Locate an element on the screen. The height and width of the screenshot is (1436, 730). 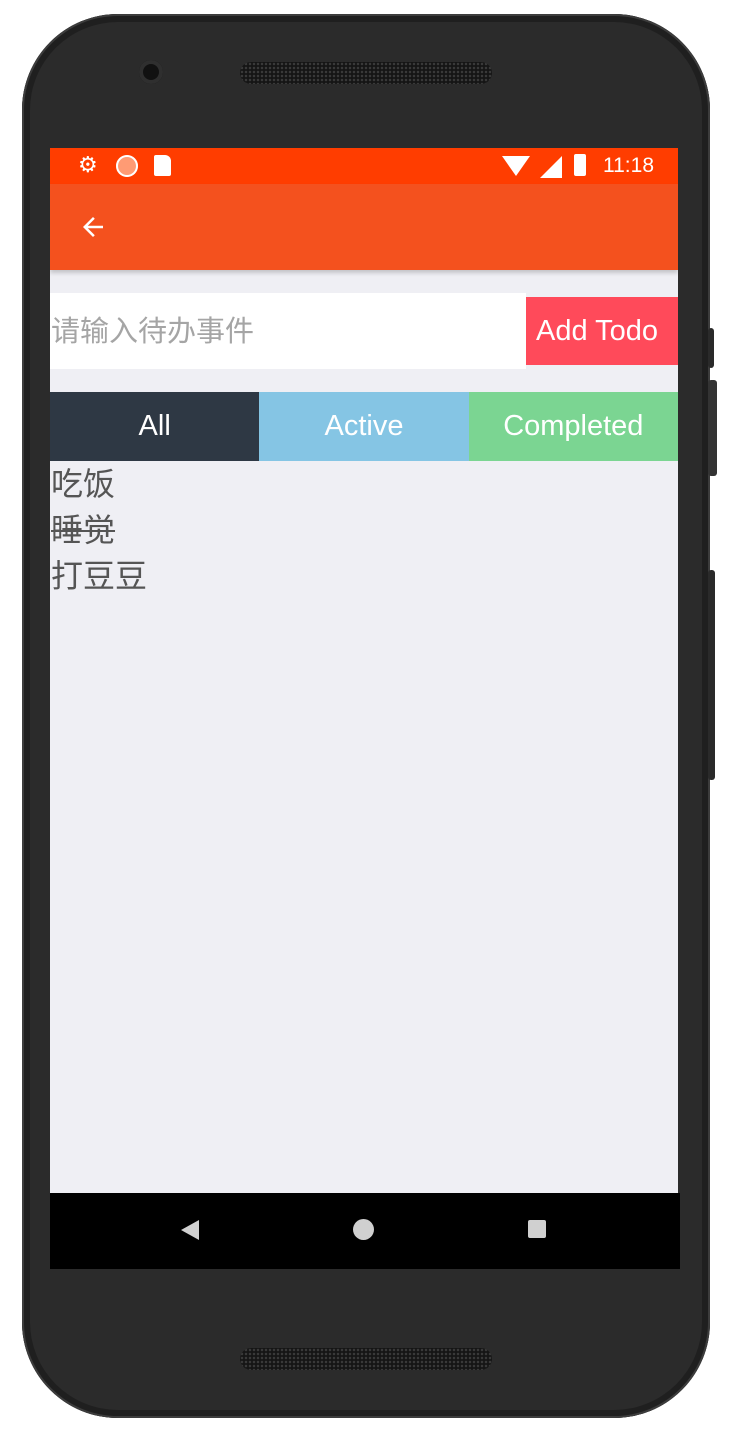
gear-icon: ⚙ is located at coordinates (88, 165).